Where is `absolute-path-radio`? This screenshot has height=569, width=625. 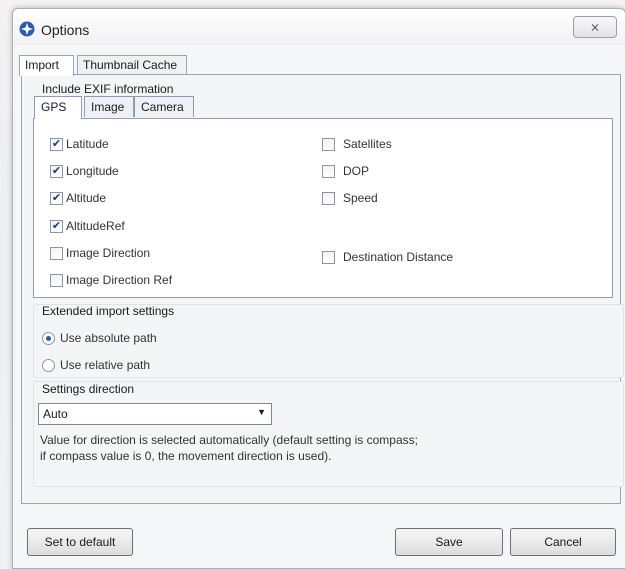
absolute-path-radio is located at coordinates (48, 338).